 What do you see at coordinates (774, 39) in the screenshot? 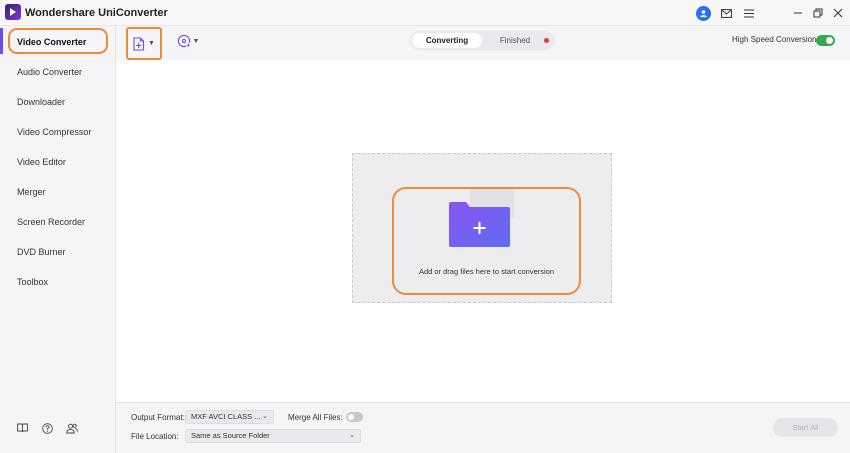
I see `high-speed-conversion-label: High Speed Conversion` at bounding box center [774, 39].